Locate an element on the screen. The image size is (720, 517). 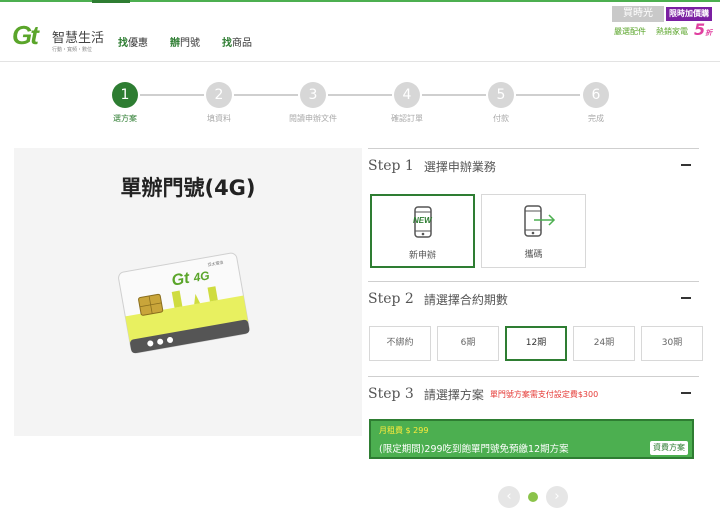
main-nav: 找優惠 辦門號 找商品 is located at coordinates (185, 41).